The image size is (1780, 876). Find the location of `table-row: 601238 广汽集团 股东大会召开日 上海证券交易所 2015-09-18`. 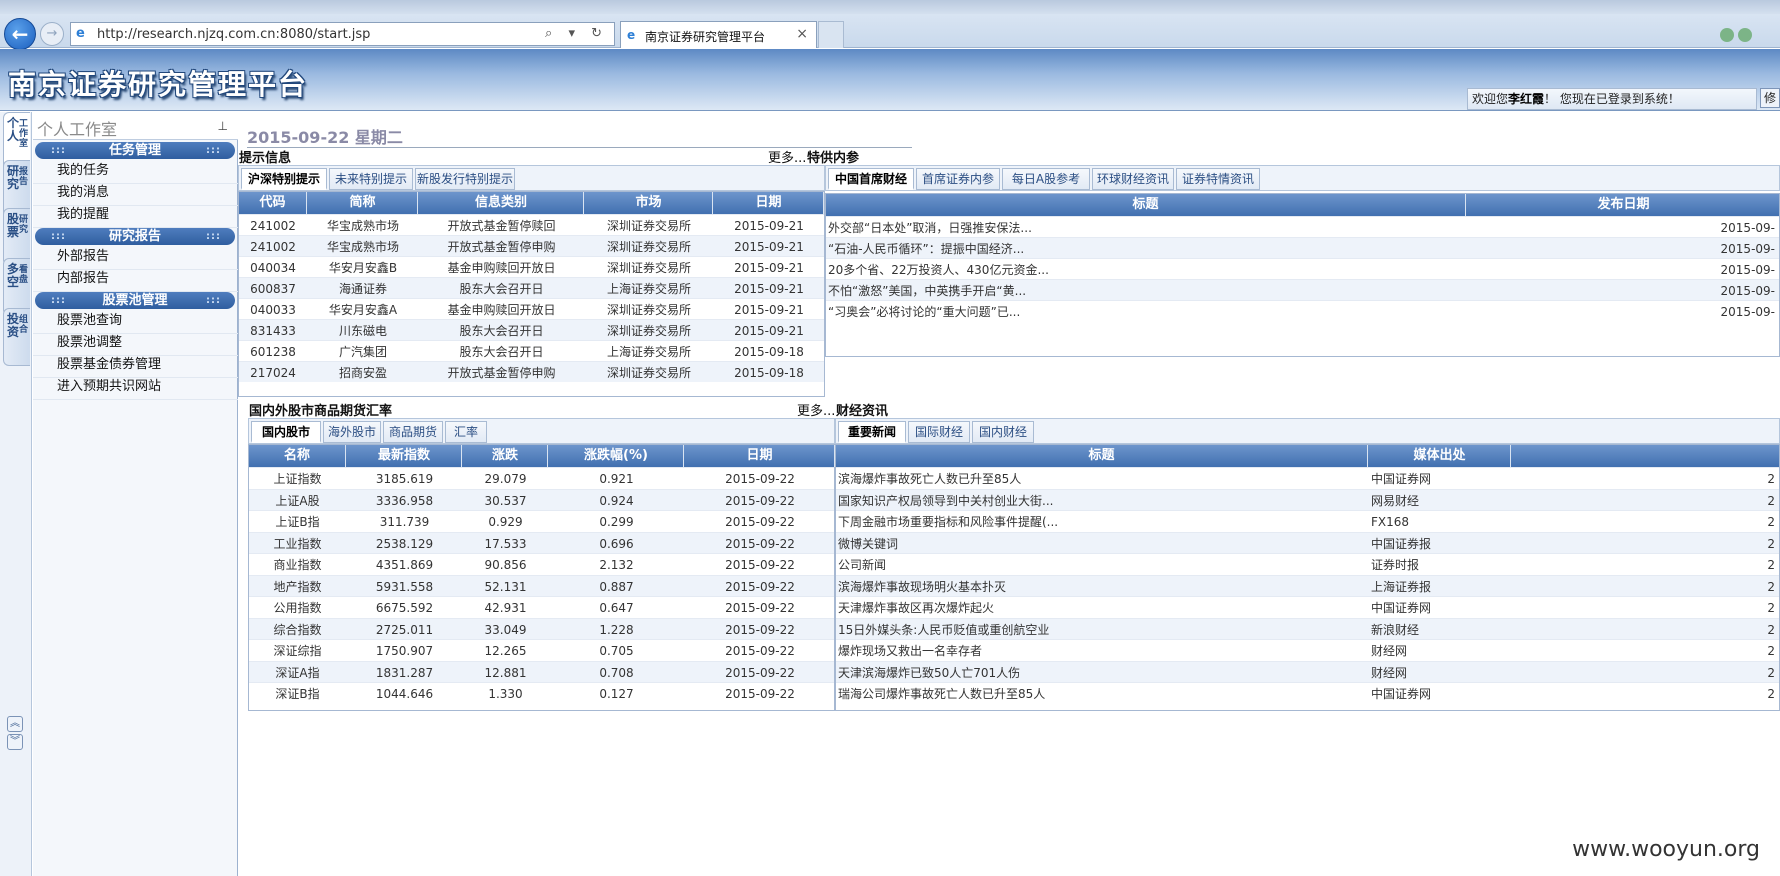

table-row: 601238 广汽集团 股东大会召开日 上海证券交易所 2015-09-18 is located at coordinates (531, 350).